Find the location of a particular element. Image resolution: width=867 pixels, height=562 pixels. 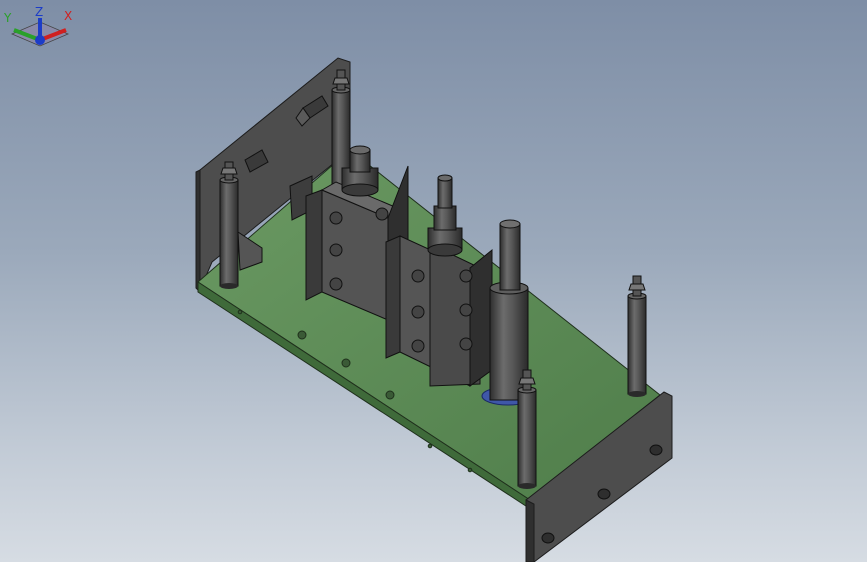

triad-z-label: Z is located at coordinates (39, 12).